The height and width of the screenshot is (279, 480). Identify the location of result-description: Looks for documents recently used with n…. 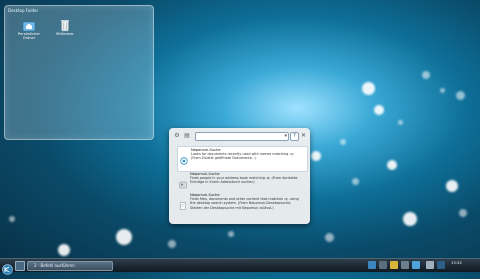
(242, 156).